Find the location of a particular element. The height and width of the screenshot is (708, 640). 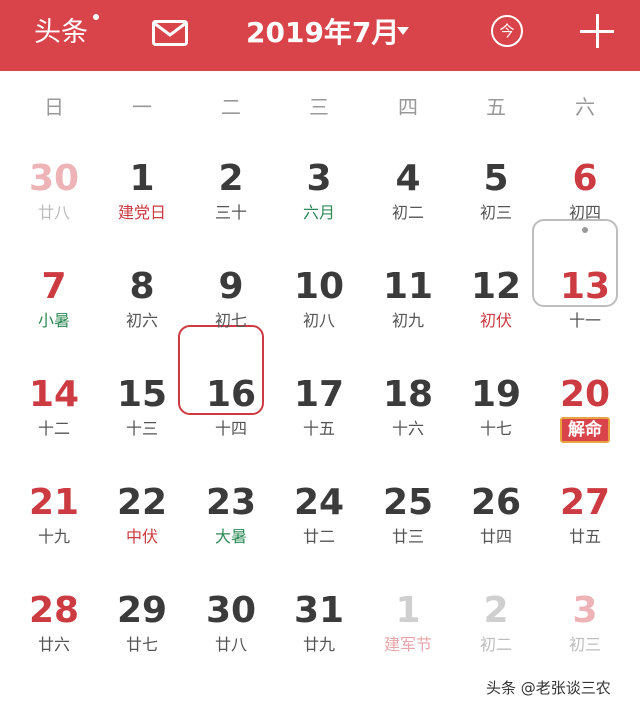

day-cell: 20 解命 is located at coordinates (585, 415).